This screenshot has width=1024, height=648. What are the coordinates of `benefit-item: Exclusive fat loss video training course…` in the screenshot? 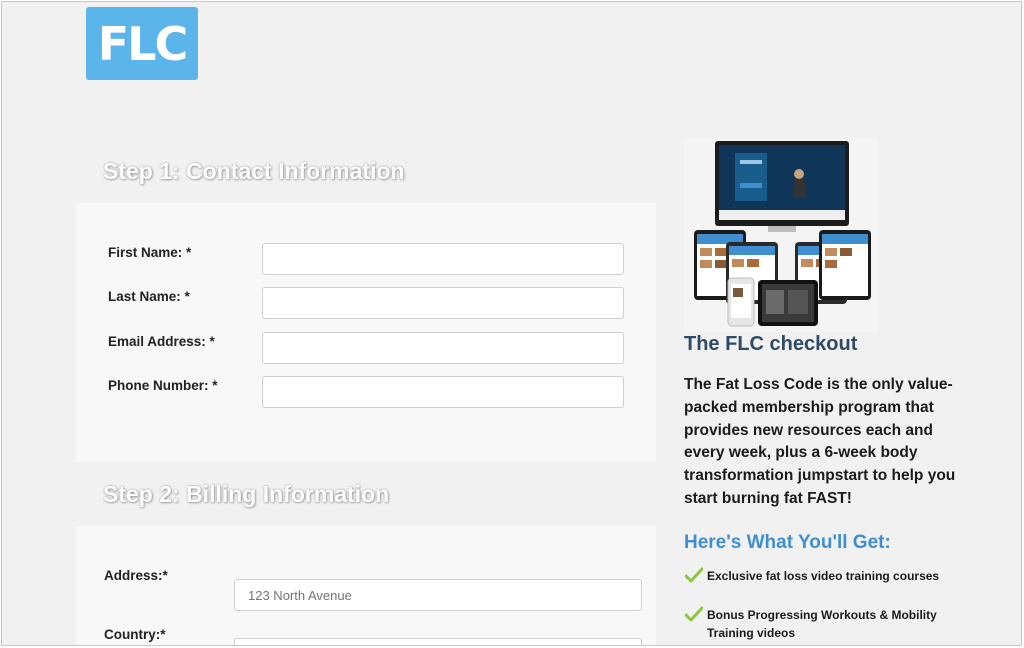 It's located at (821, 576).